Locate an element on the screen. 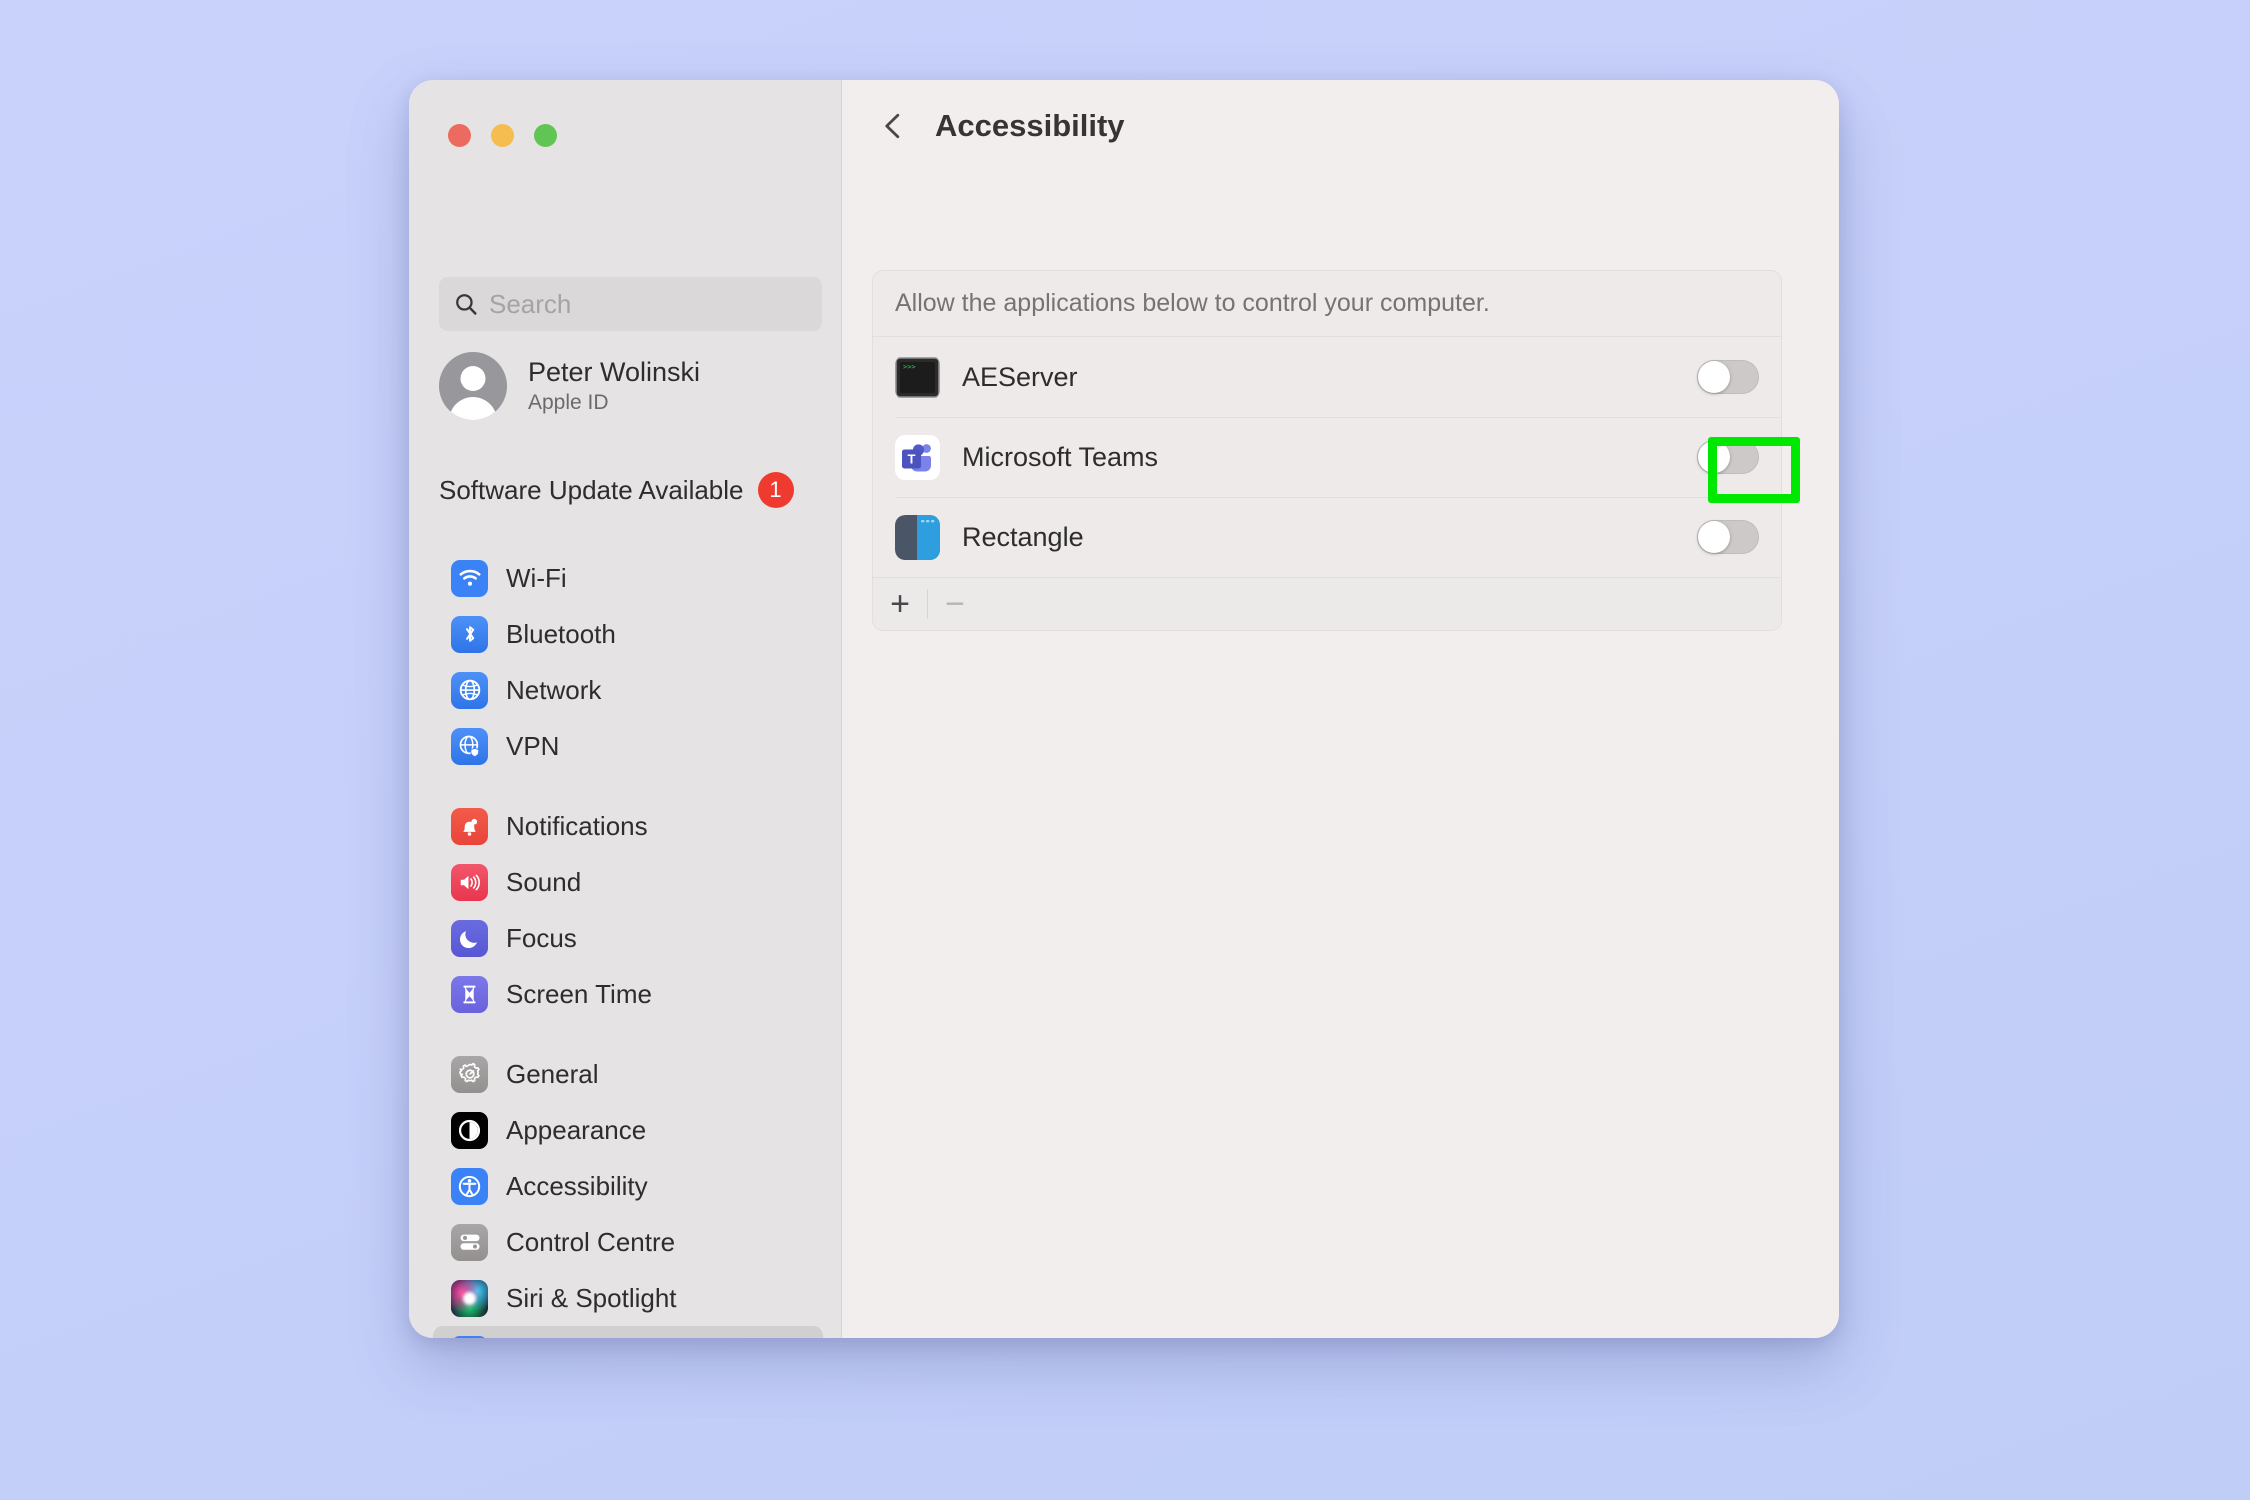  app-name: Microsoft Teams is located at coordinates (1060, 456).